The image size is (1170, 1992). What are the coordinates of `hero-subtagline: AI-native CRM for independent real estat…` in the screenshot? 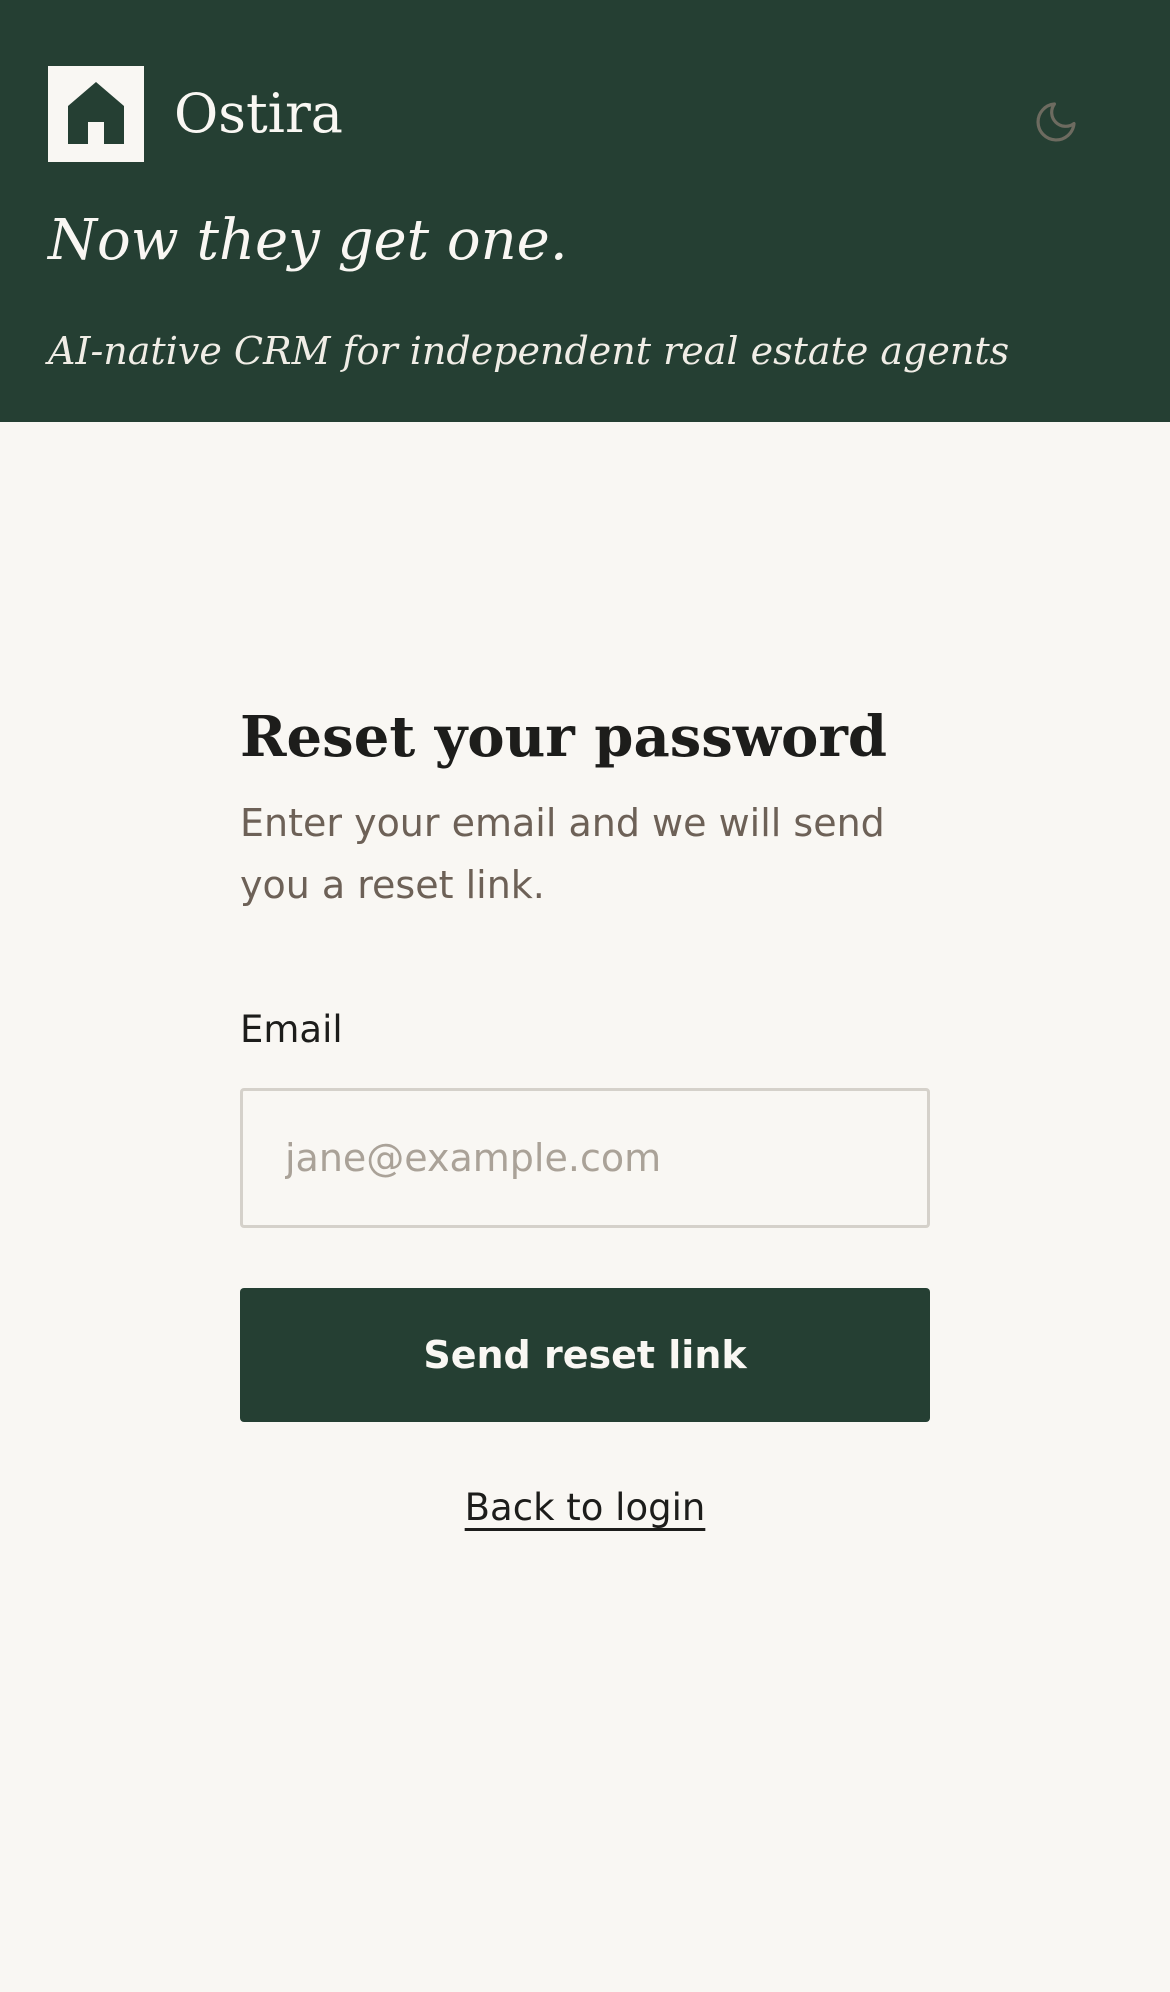 It's located at (529, 351).